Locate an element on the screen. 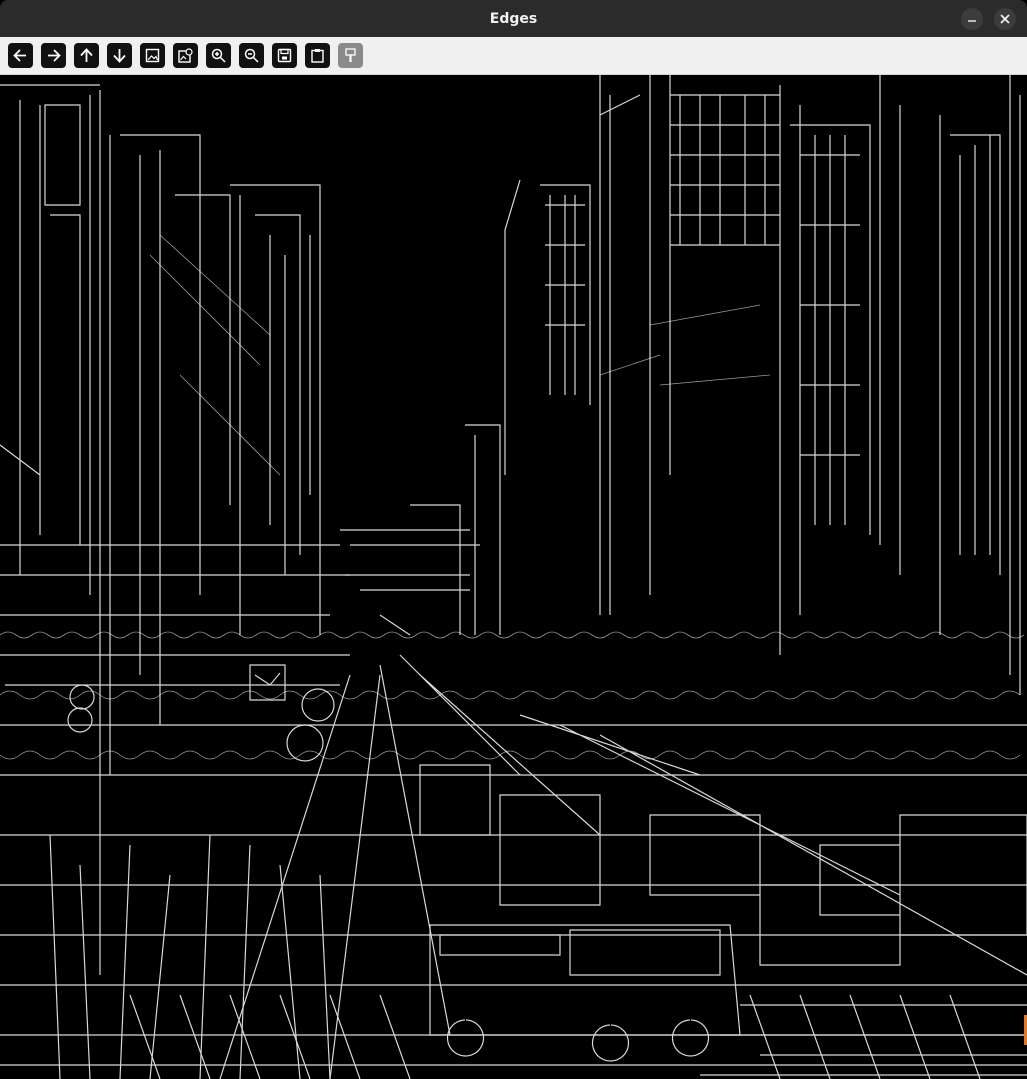  zoom-in-button is located at coordinates (218, 55).